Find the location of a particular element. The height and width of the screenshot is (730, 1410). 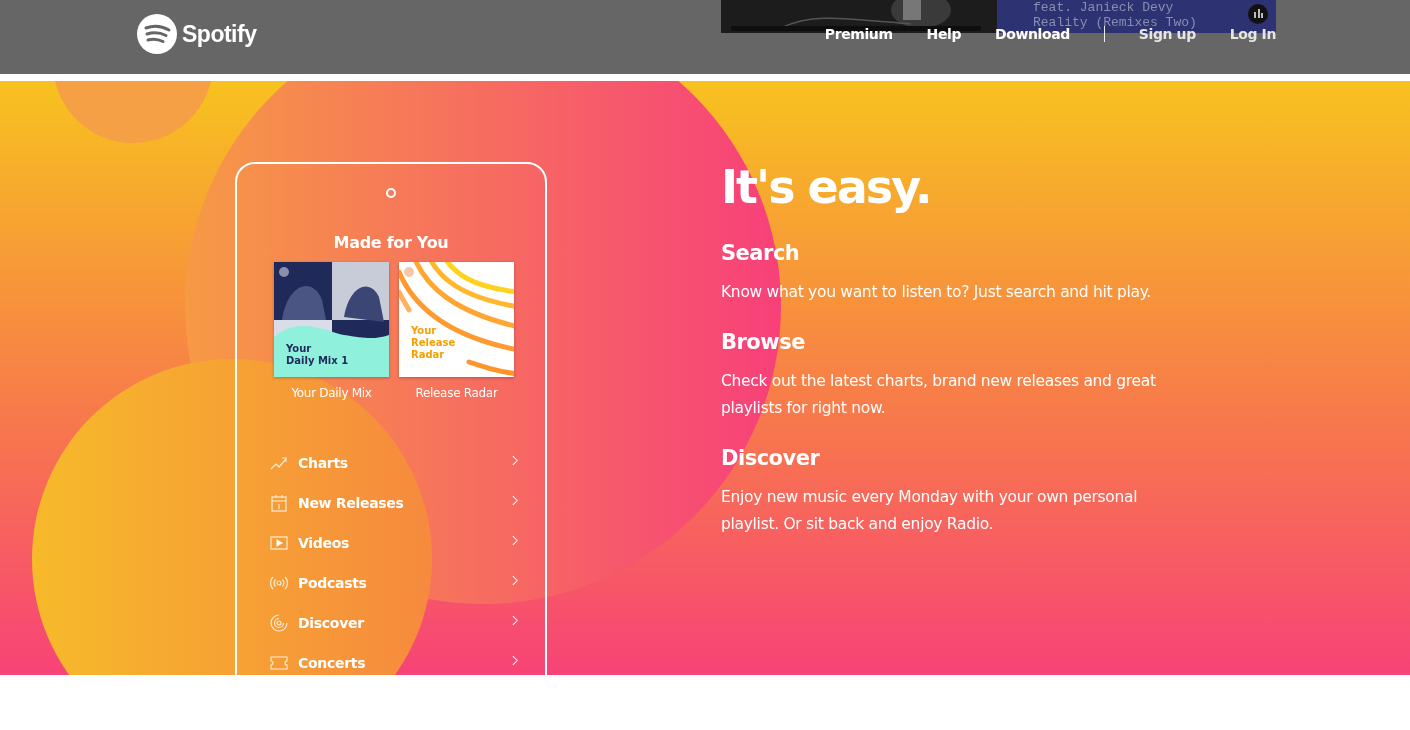

playlist-caption: Your Daily Mix is located at coordinates (331, 393).